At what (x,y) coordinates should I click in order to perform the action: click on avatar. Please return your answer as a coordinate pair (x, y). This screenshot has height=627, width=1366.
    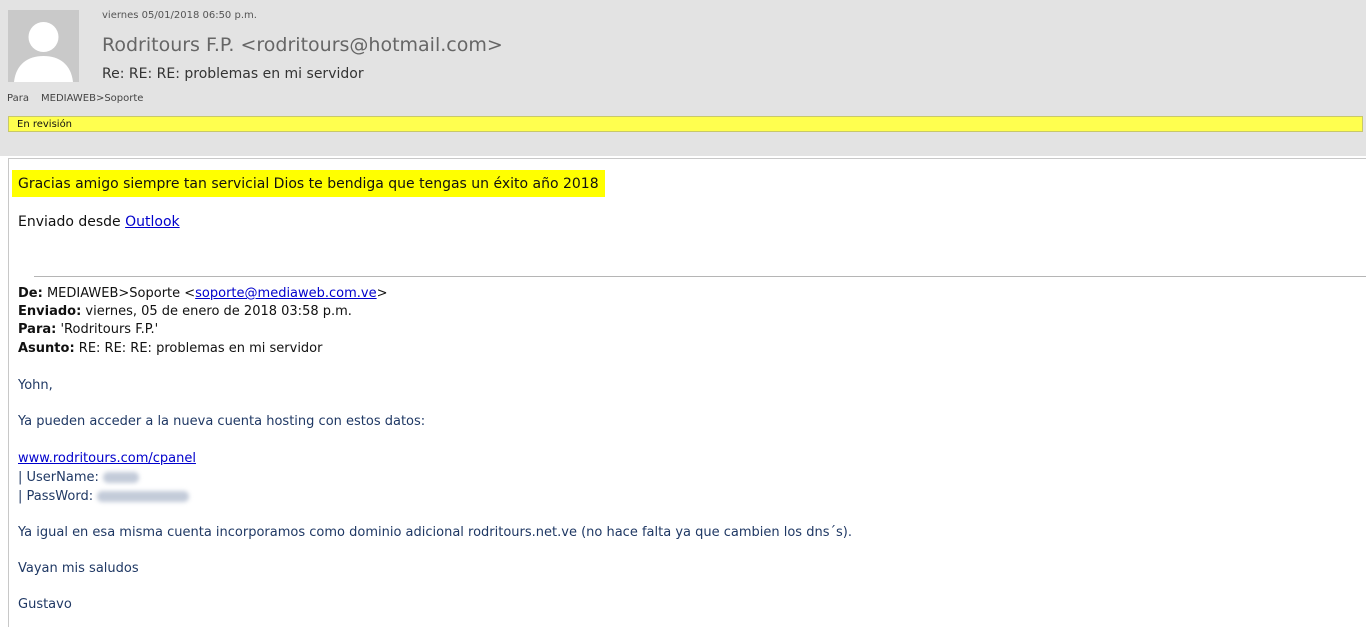
    Looking at the image, I should click on (43, 46).